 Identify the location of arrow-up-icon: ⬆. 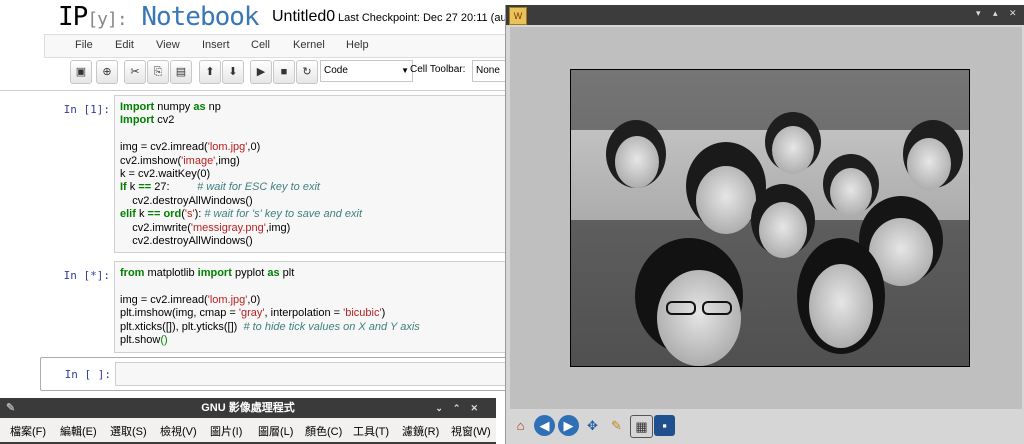
(210, 72).